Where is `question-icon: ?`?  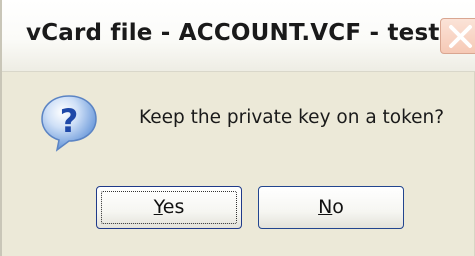
question-icon: ? is located at coordinates (69, 123).